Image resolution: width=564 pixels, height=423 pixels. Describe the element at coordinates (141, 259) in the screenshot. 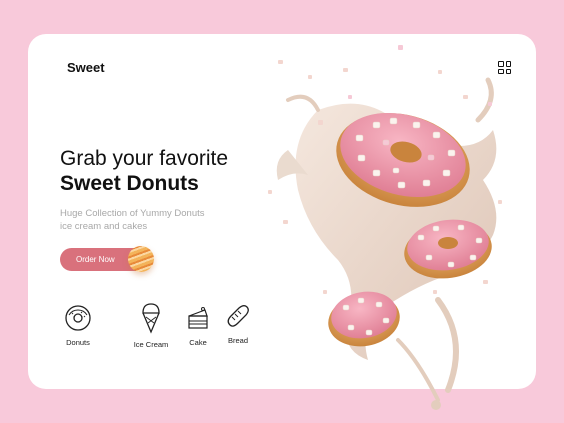

I see `donut-ball-icon` at that location.